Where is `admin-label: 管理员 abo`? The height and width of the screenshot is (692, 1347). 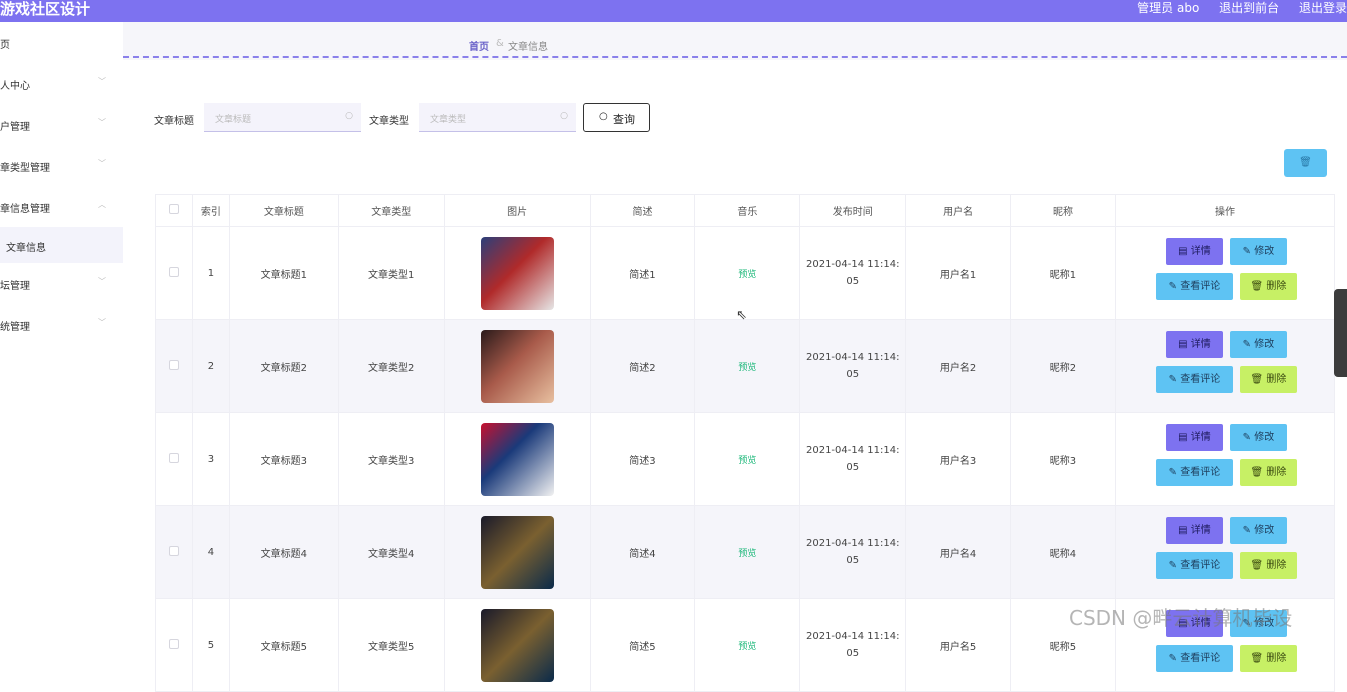 admin-label: 管理员 abo is located at coordinates (1168, 8).